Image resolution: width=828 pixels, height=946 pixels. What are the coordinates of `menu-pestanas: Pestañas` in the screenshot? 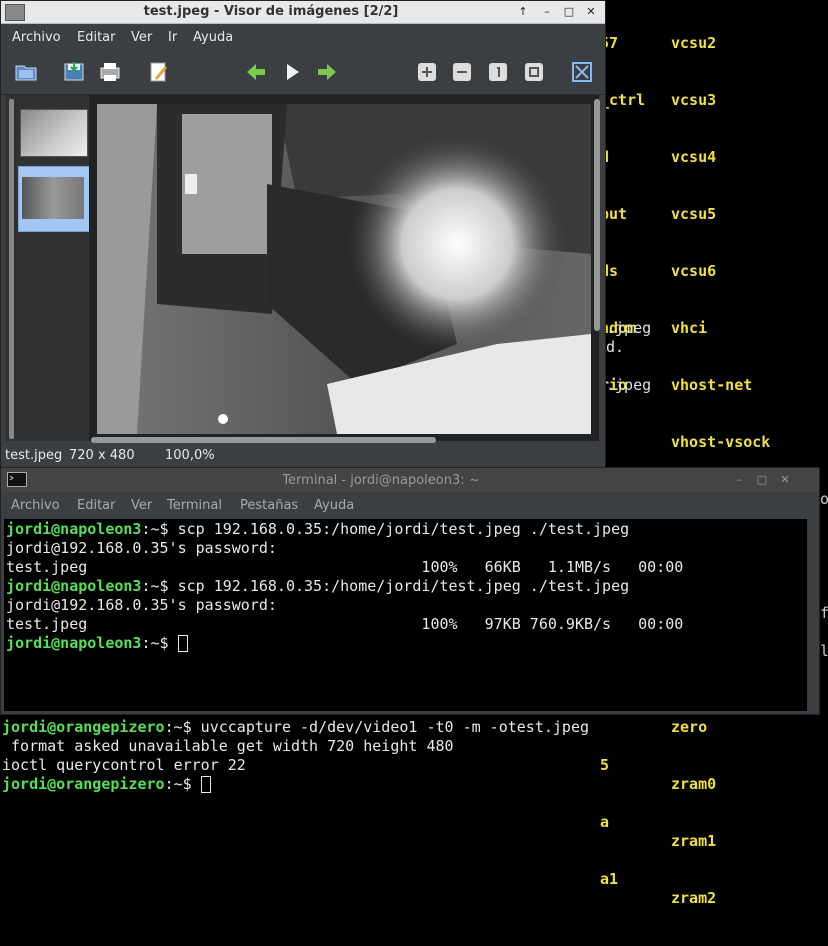 It's located at (269, 505).